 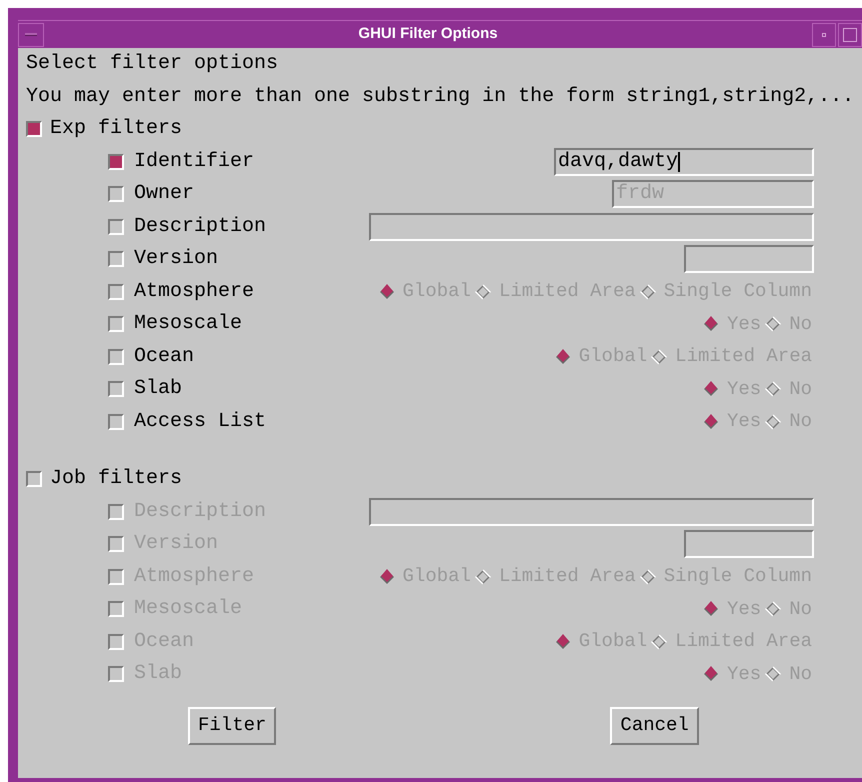 What do you see at coordinates (176, 259) in the screenshot?
I see `filter-label: Version` at bounding box center [176, 259].